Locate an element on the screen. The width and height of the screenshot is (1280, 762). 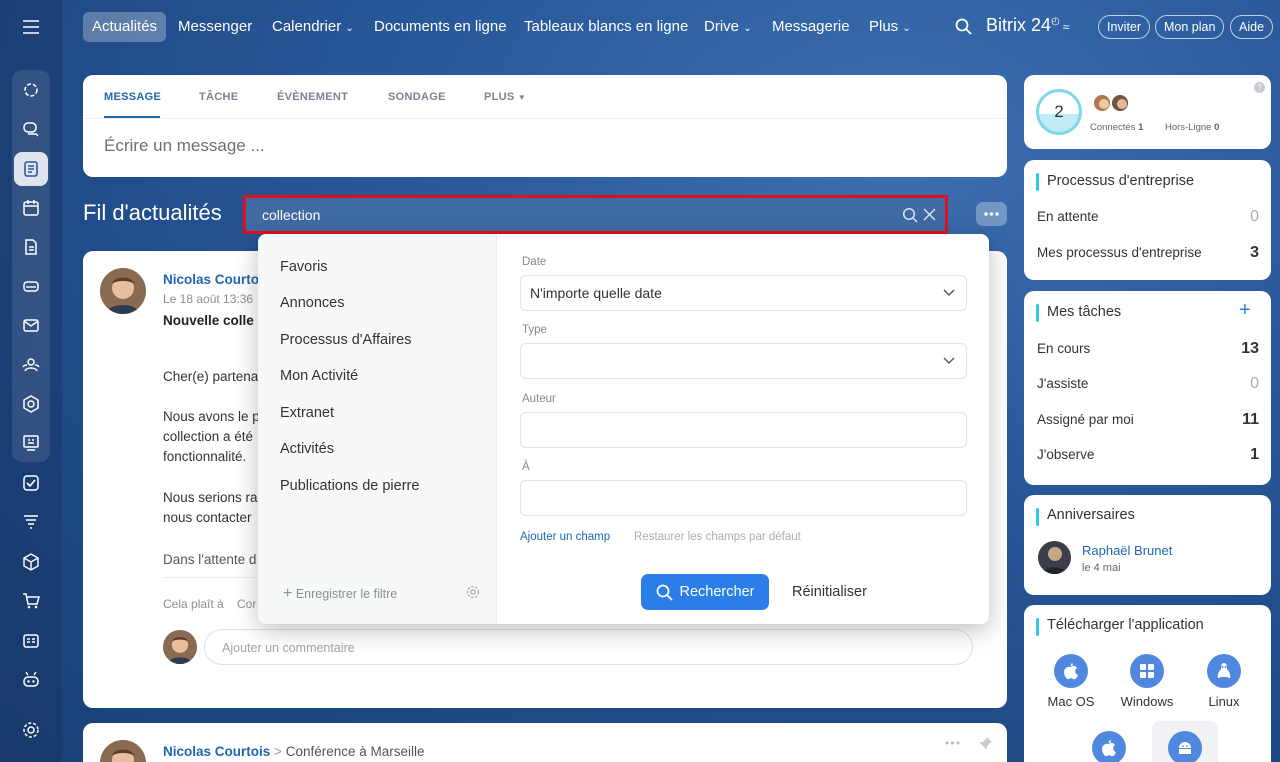
rail-feed-icon is located at coordinates (31, 90).